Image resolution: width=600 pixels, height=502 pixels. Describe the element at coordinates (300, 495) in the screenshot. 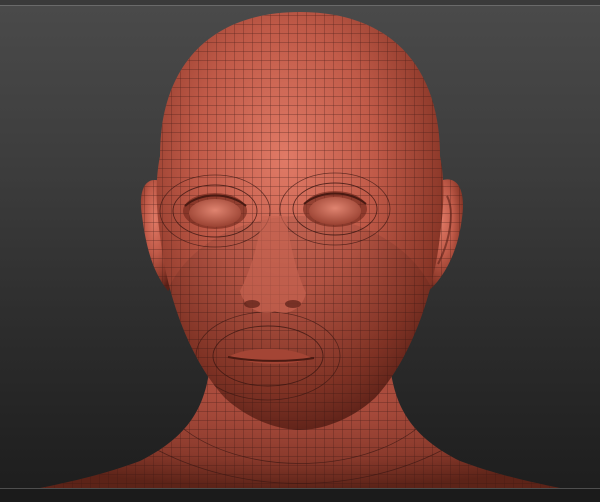

I see `viewport-bottom-bar` at that location.